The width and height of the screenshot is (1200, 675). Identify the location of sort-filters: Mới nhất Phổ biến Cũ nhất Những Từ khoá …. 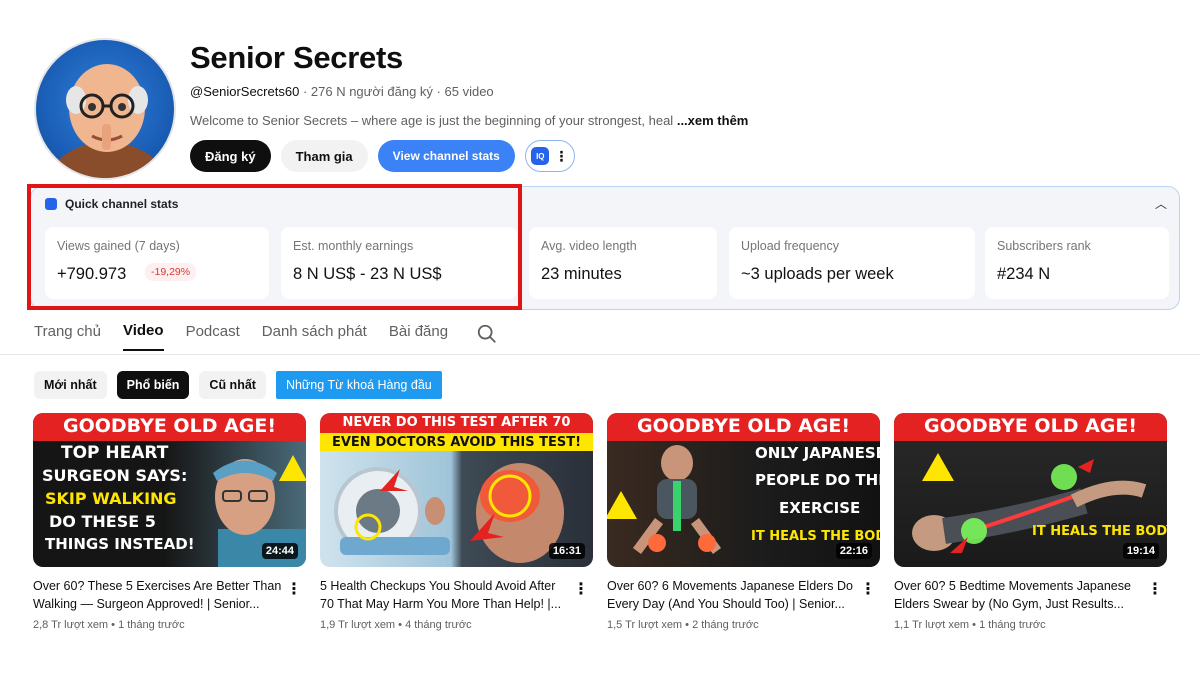
(238, 385).